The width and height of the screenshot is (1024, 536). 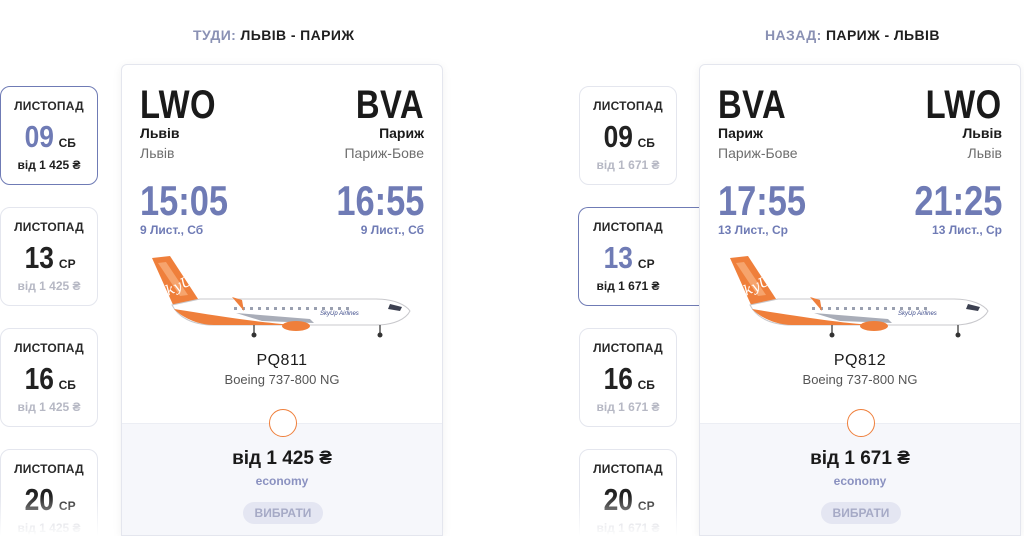 I want to click on arrival-date: 13 Лист., Ср, so click(x=967, y=230).